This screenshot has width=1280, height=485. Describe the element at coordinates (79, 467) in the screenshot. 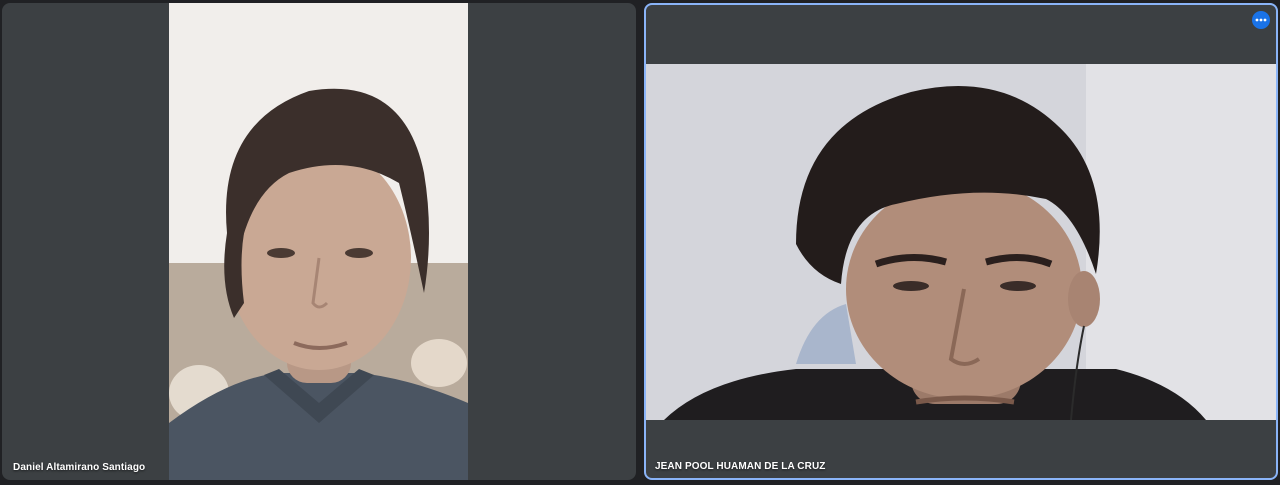

I see `participant-name-label: Daniel Altamirano Santiago` at that location.